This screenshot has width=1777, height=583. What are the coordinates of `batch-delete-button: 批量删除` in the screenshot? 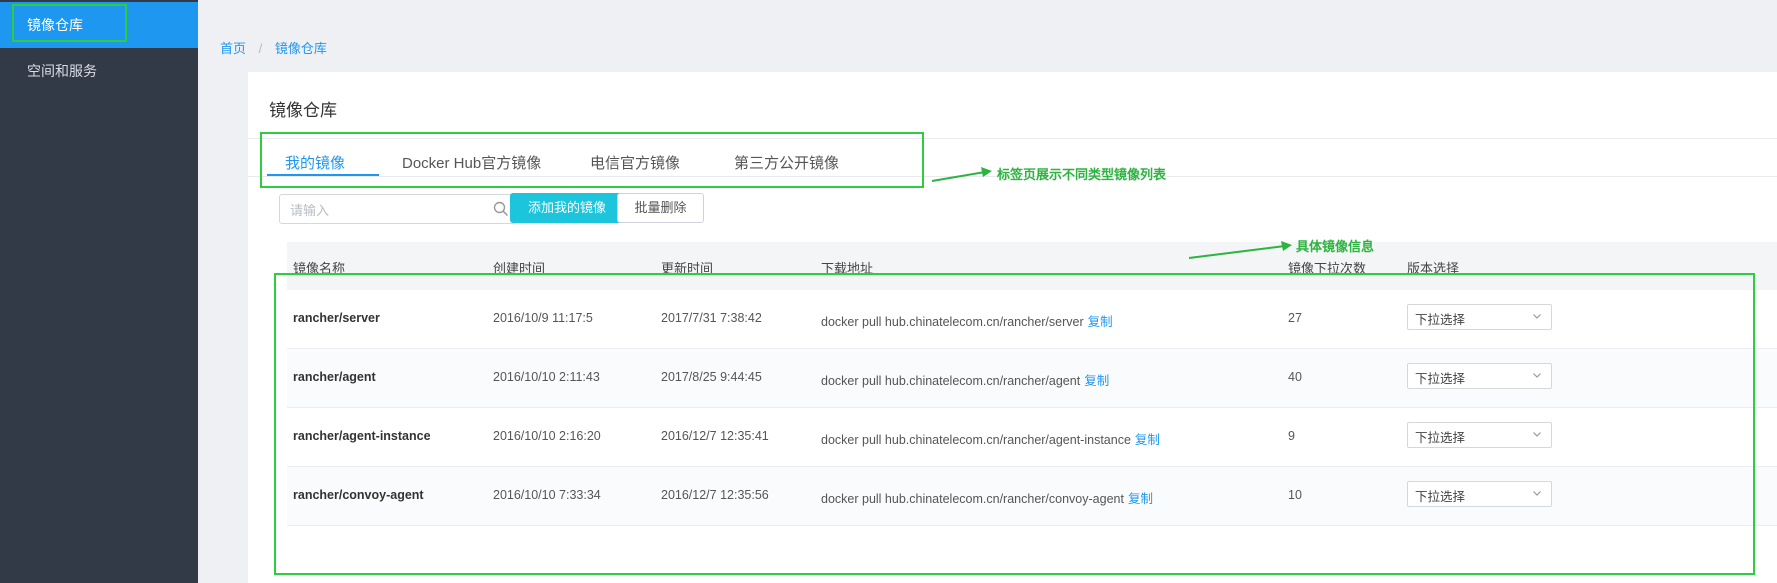 It's located at (660, 208).